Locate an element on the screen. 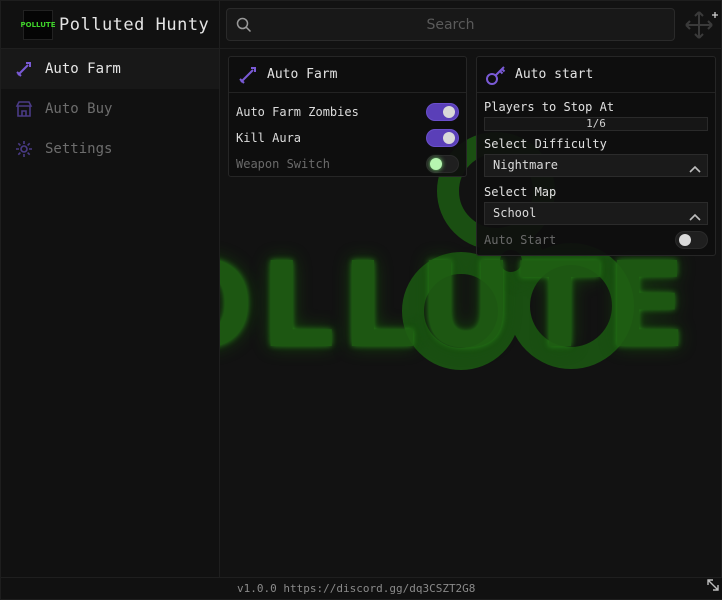 Image resolution: width=722 pixels, height=600 pixels. move-icon is located at coordinates (702, 27).